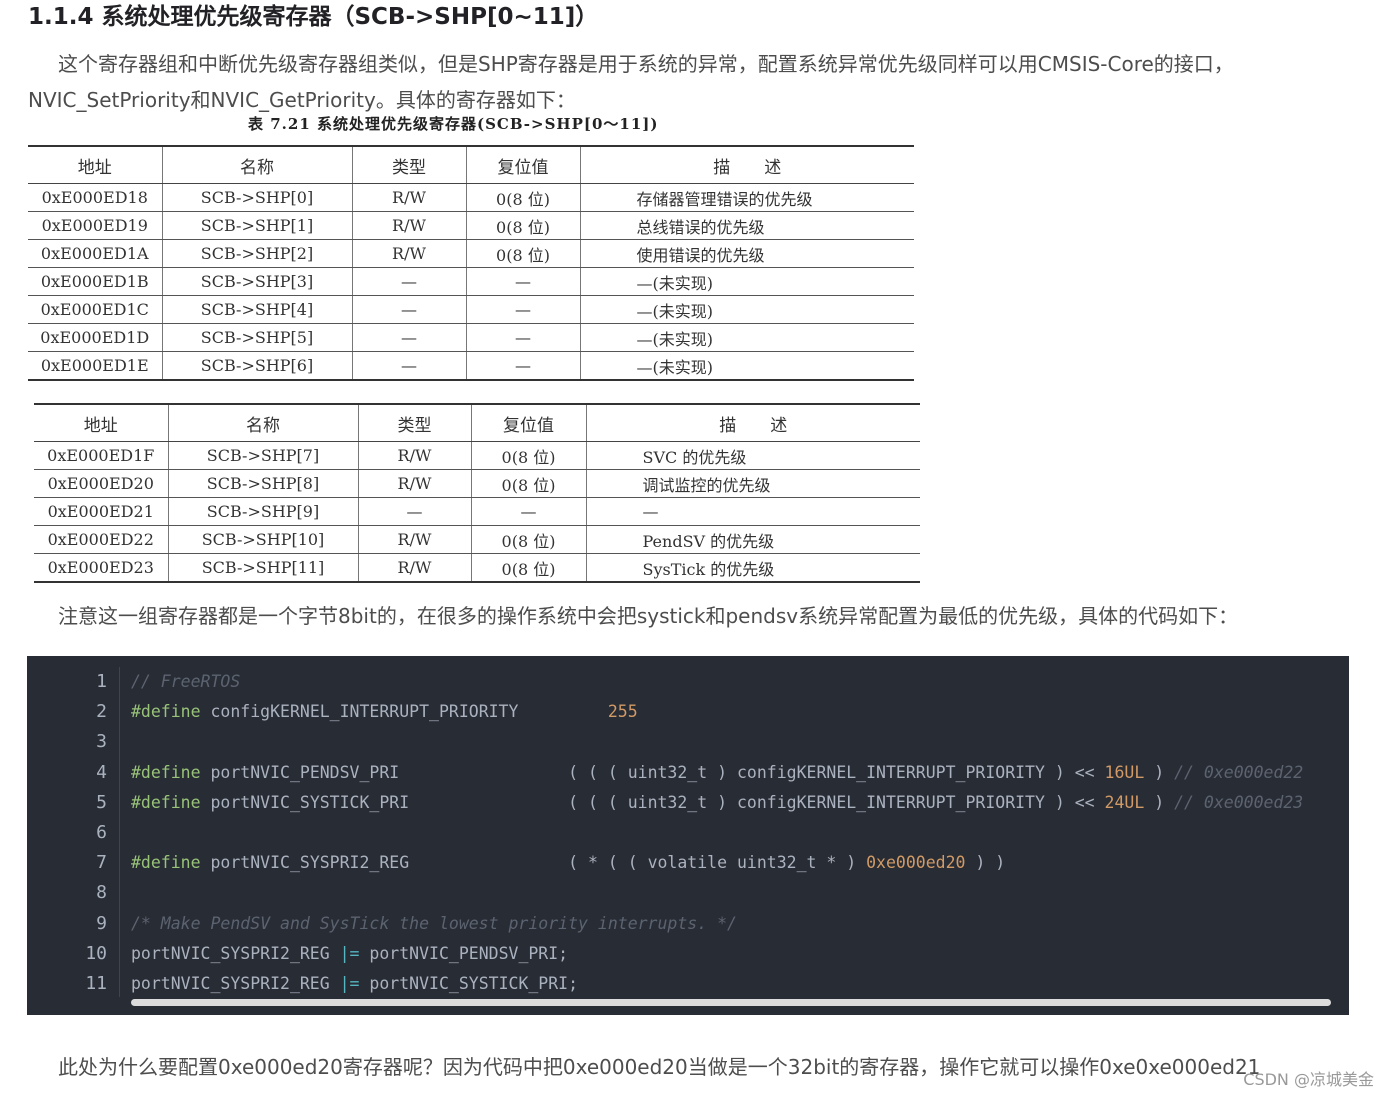 This screenshot has height=1096, width=1388. I want to click on cell-address: 0xE000ED21, so click(101, 511).